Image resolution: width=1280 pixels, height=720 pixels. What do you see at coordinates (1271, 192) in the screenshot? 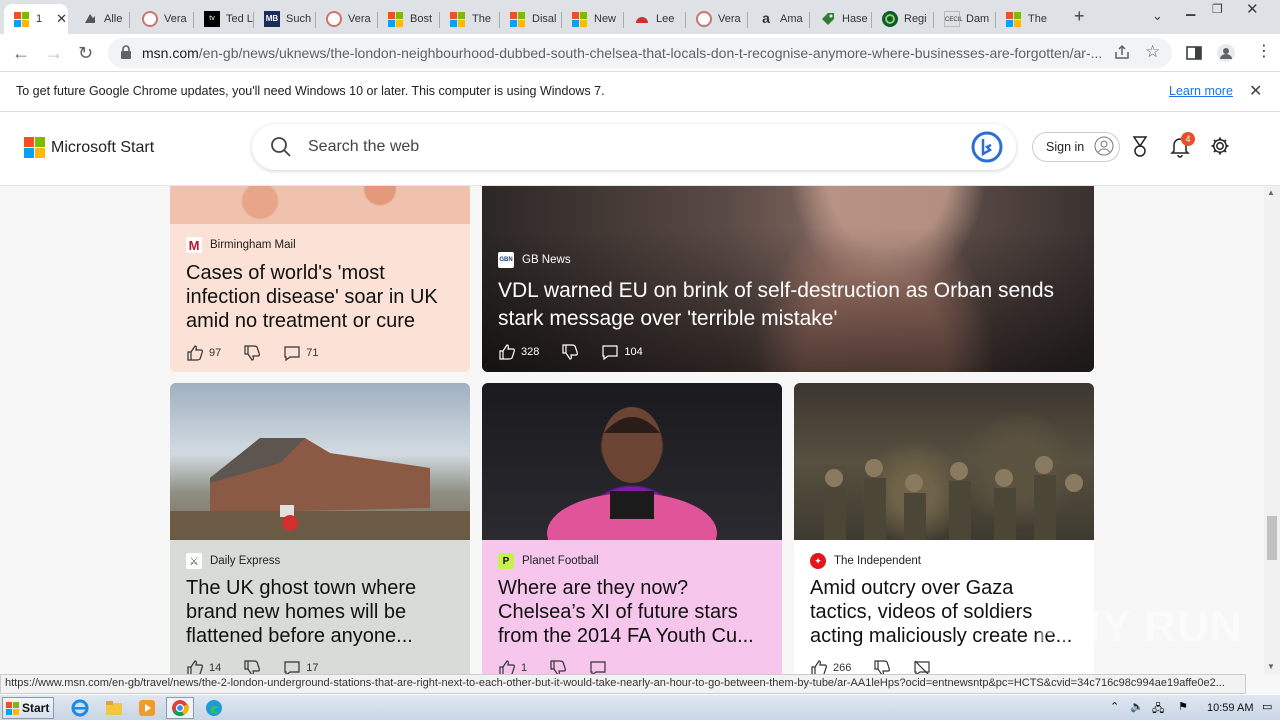
I see `scroll-up-icon: ▲` at bounding box center [1271, 192].